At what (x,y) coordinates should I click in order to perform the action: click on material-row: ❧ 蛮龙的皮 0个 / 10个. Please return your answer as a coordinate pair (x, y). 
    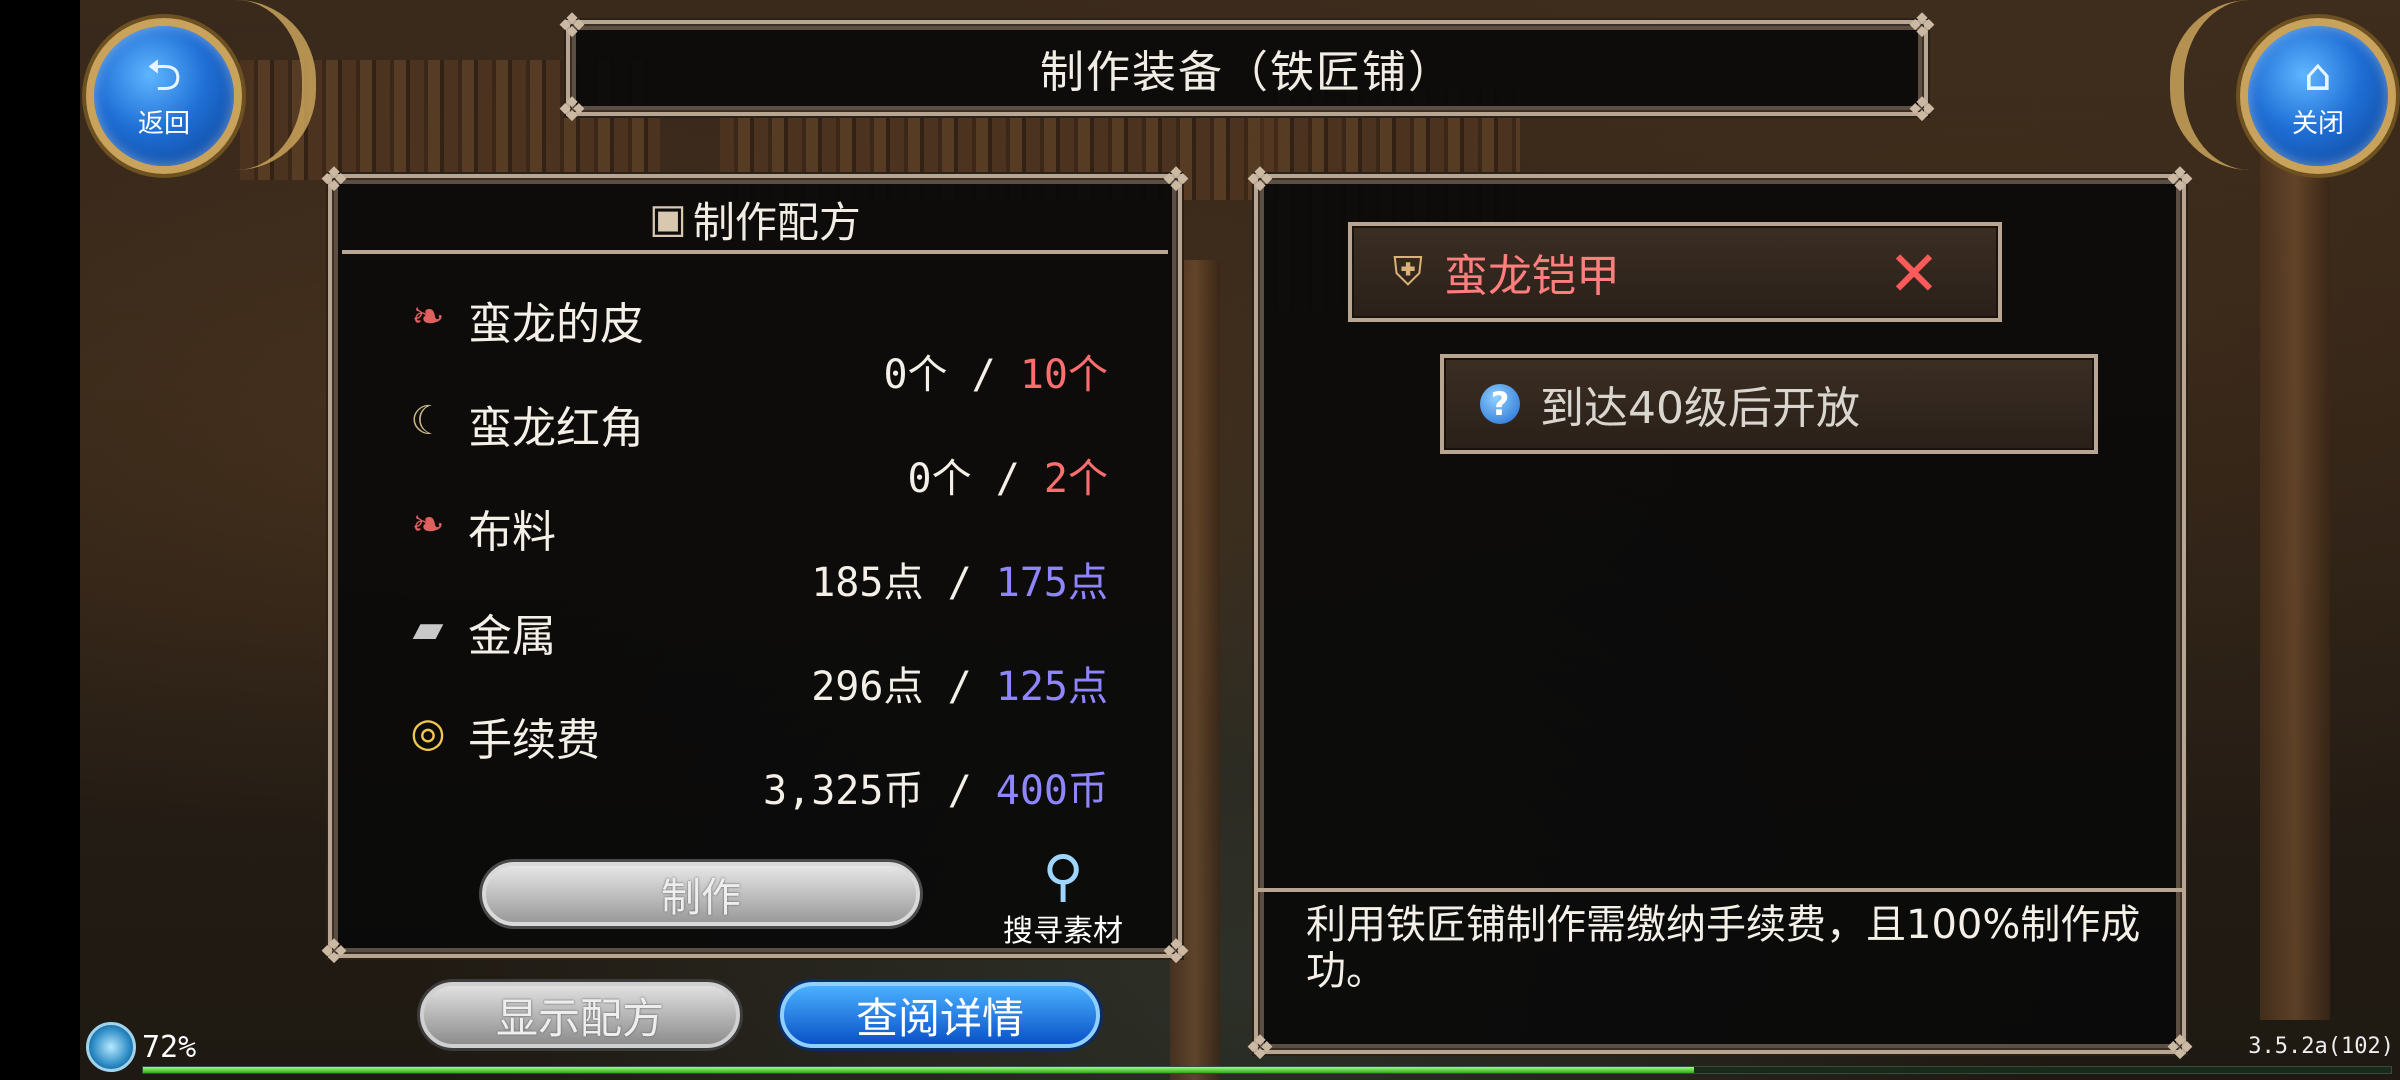
    Looking at the image, I should click on (755, 342).